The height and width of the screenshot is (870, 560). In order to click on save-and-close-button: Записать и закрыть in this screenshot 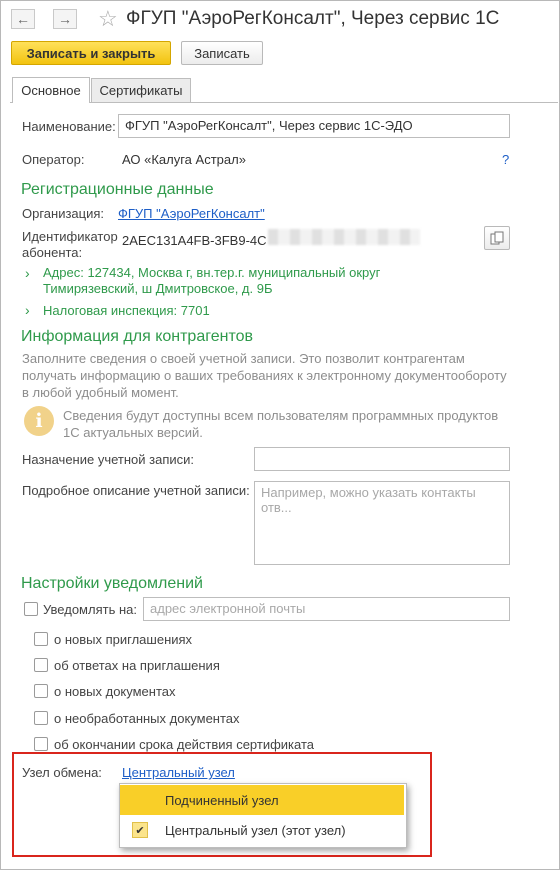, I will do `click(91, 53)`.